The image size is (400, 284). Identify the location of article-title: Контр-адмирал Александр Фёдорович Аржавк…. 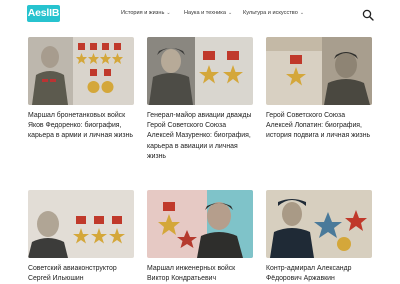
(319, 274).